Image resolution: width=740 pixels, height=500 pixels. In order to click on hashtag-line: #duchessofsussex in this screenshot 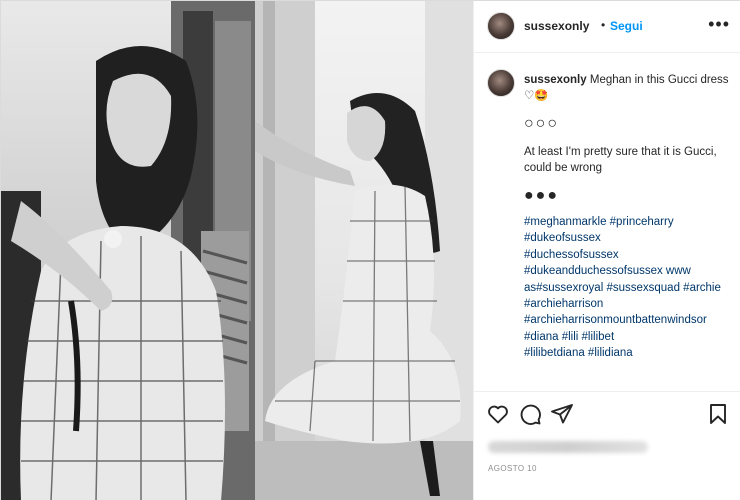, I will do `click(626, 255)`.